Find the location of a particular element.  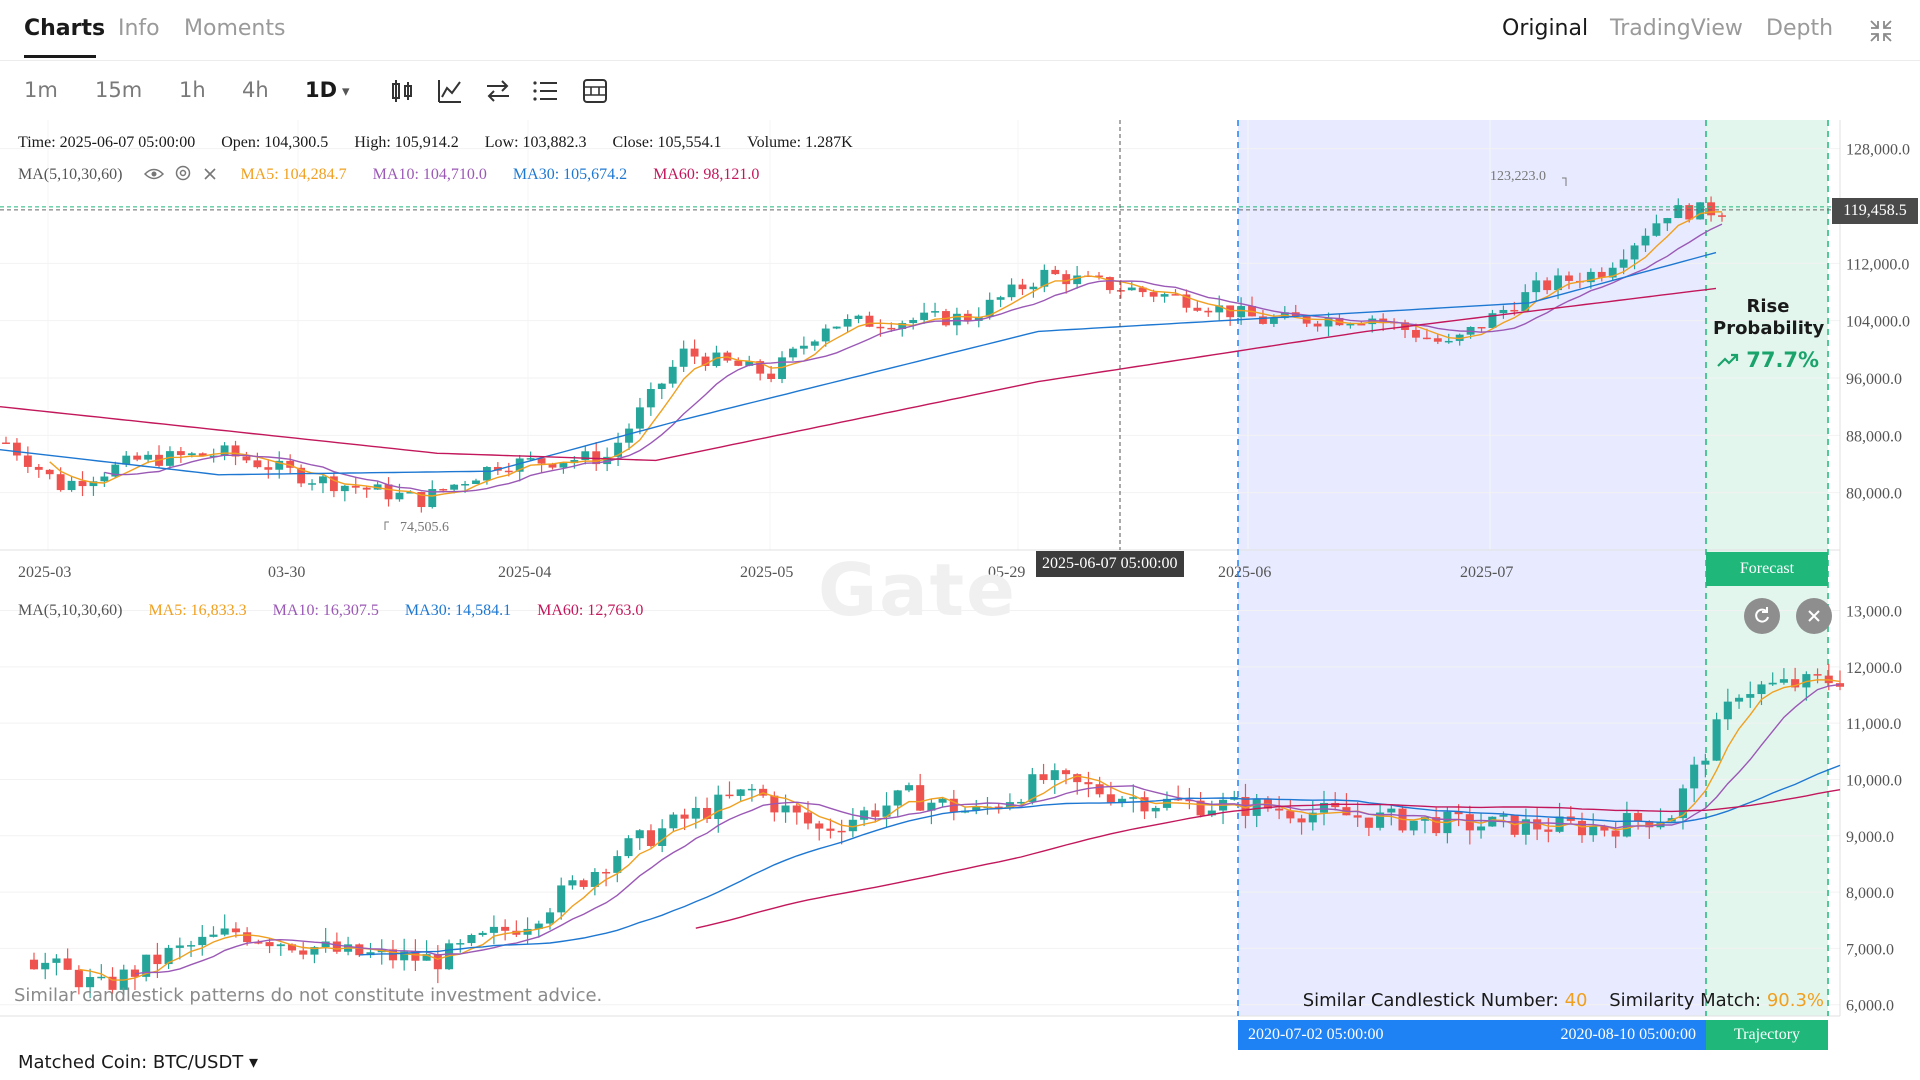

rise-probability-value-row: 77.7% is located at coordinates (1768, 360).